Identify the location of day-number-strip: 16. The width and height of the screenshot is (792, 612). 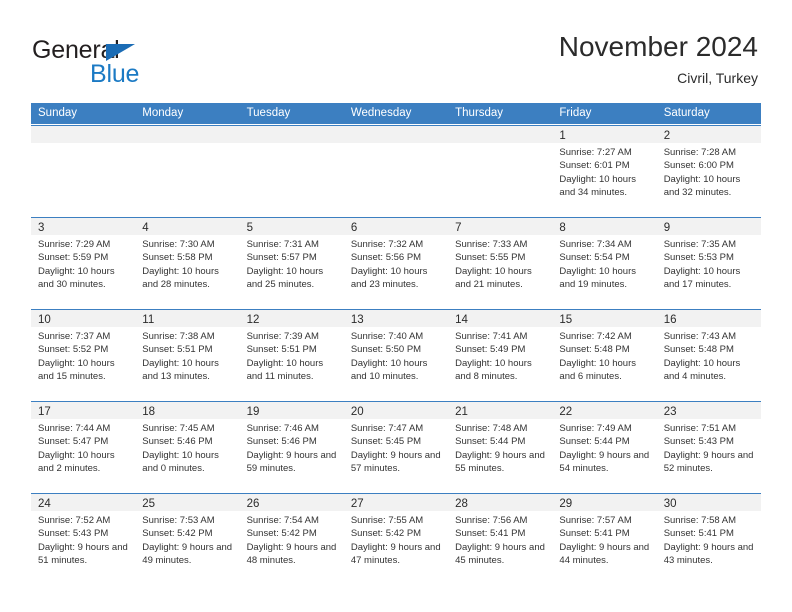
(708, 318).